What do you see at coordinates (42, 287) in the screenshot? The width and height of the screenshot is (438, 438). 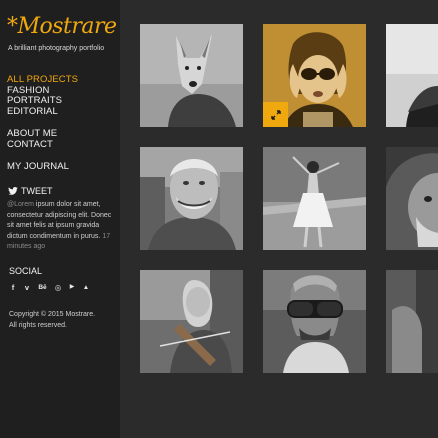 I see `behance-icon: Bē` at bounding box center [42, 287].